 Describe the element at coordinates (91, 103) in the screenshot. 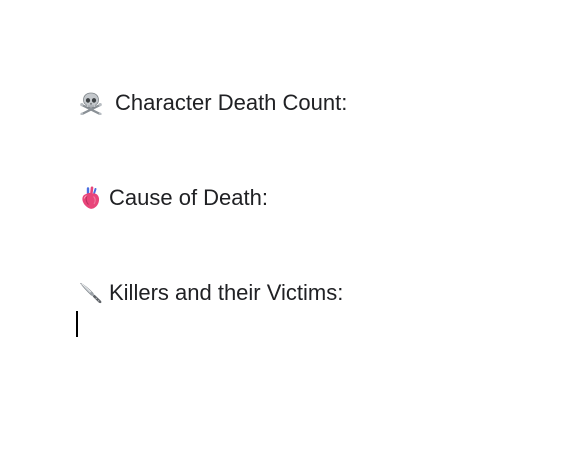

I see `skull-and-crossbones-icon` at that location.